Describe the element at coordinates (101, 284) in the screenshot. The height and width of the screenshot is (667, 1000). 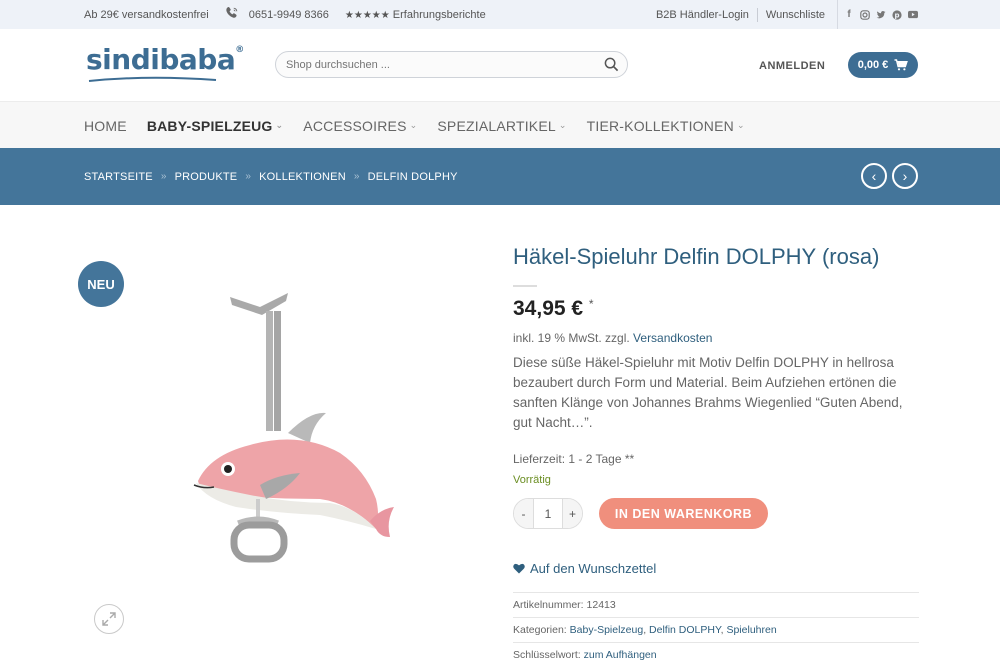
I see `new-badge: NEU` at that location.